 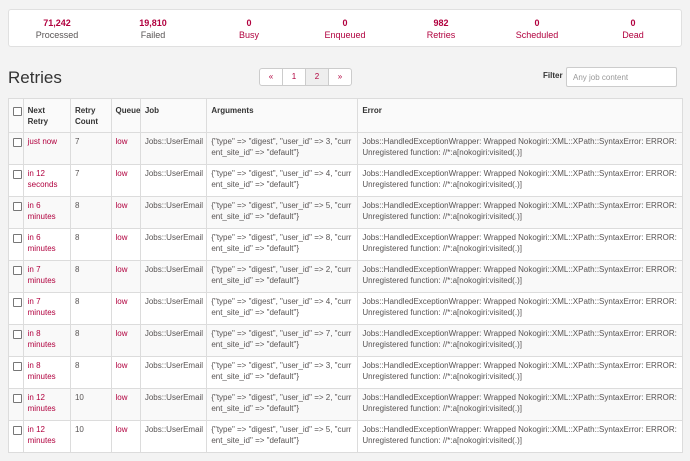 What do you see at coordinates (621, 77) in the screenshot?
I see `filter-input` at bounding box center [621, 77].